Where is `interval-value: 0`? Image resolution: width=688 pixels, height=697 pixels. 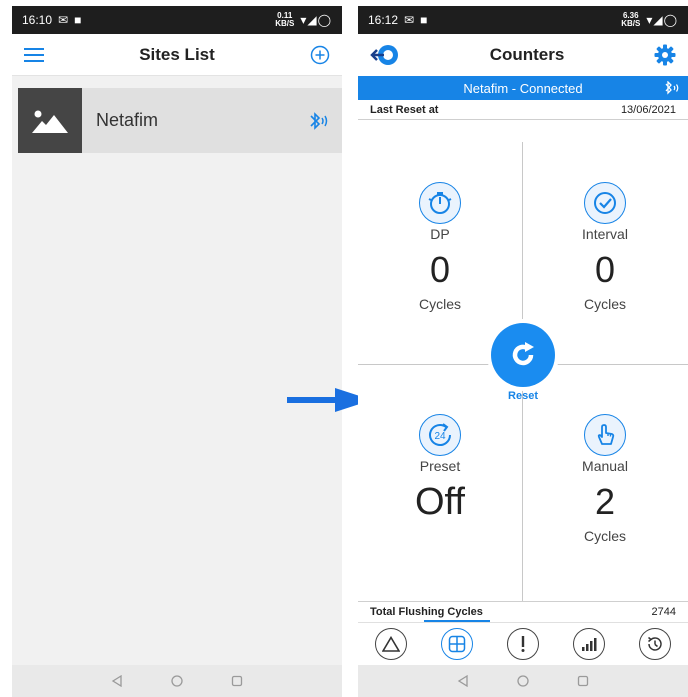
interval-value: 0 is located at coordinates (605, 269).